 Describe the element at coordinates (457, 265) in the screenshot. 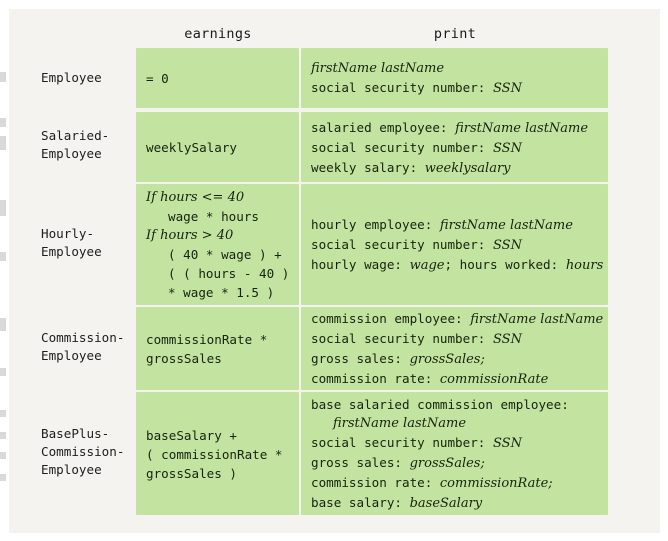

I see `cell-text-line: hourly wage: wage; hours worked: hours` at that location.